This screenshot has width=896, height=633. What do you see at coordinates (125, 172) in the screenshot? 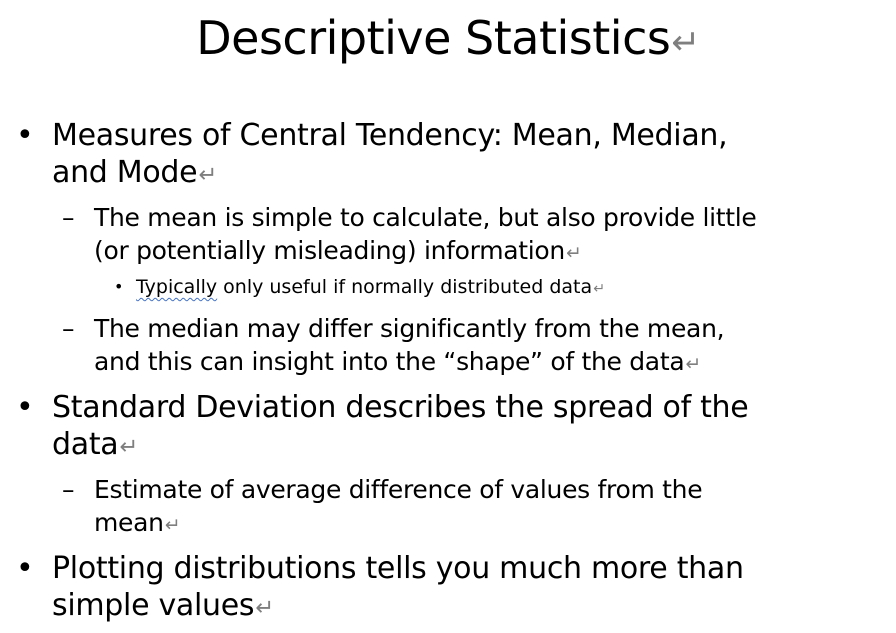
I see `bullet-text: and Mode` at bounding box center [125, 172].